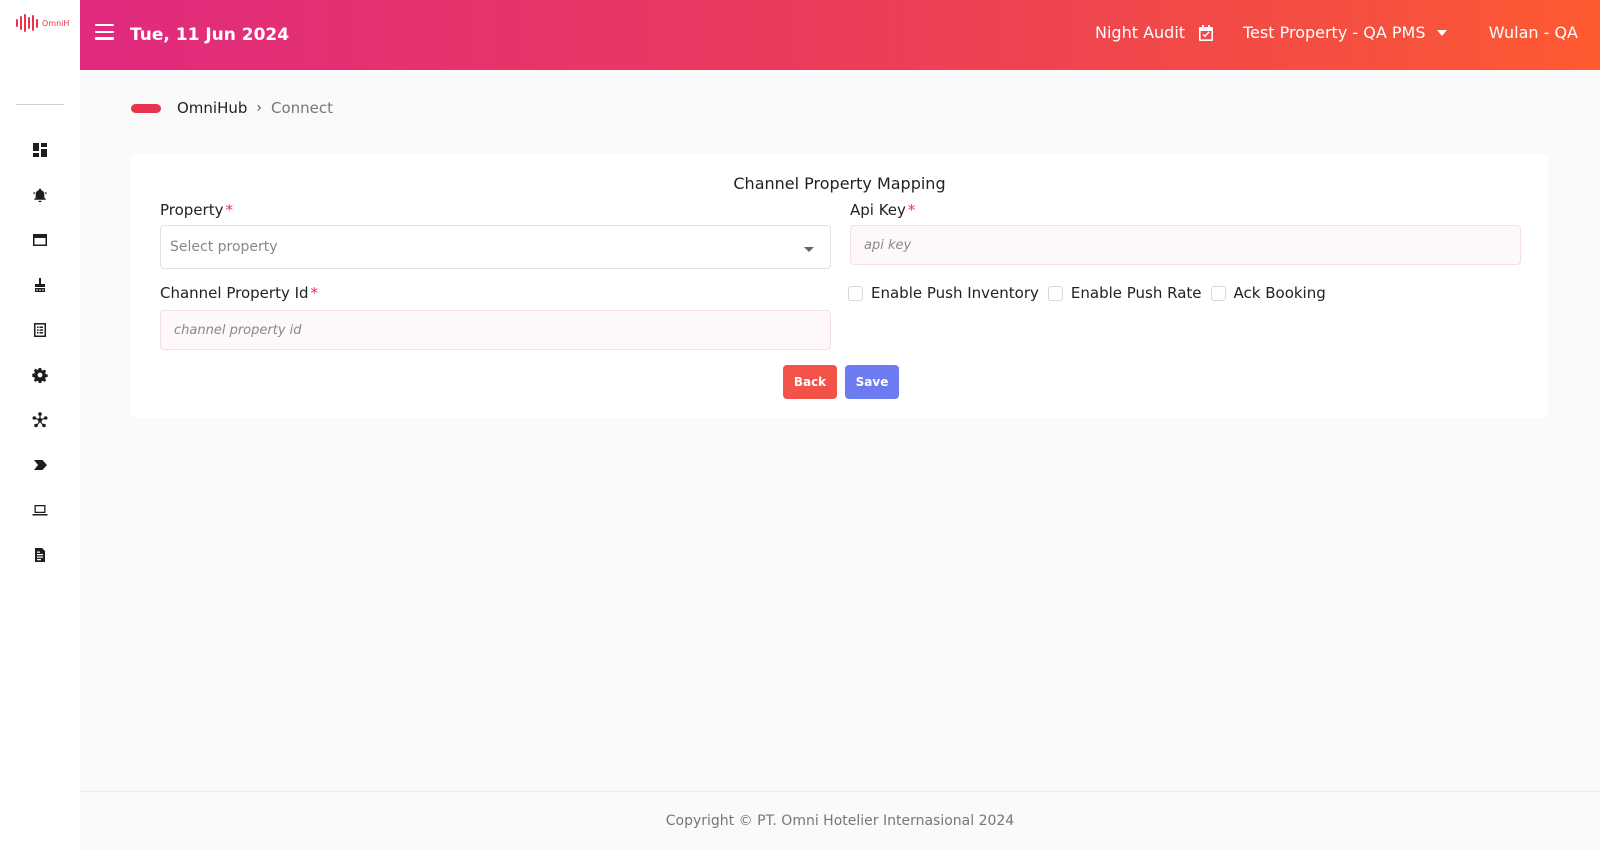  I want to click on hub-icon, so click(40, 419).